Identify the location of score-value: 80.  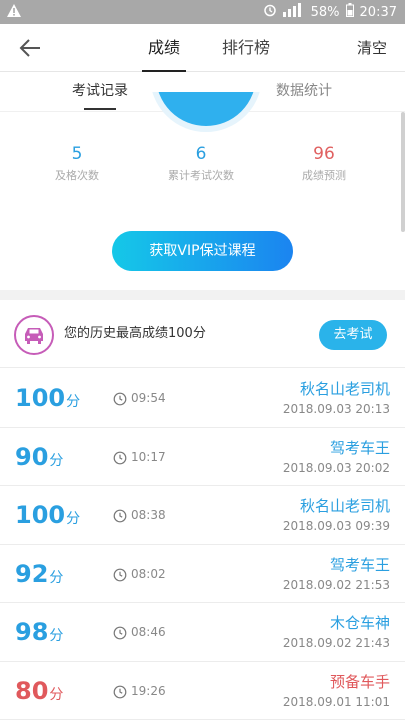
(32, 690).